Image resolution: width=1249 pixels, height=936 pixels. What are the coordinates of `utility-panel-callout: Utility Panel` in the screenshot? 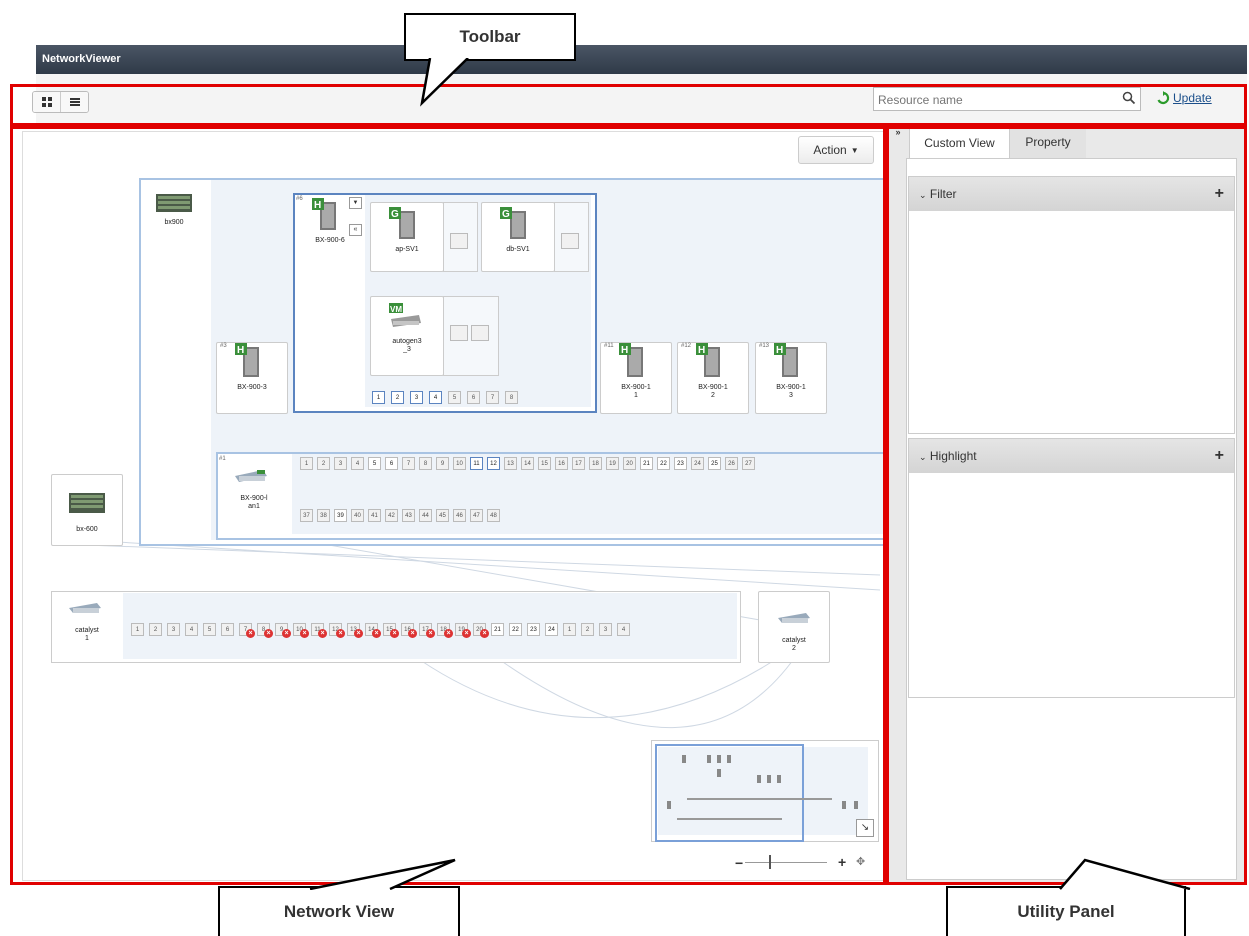 It's located at (1066, 911).